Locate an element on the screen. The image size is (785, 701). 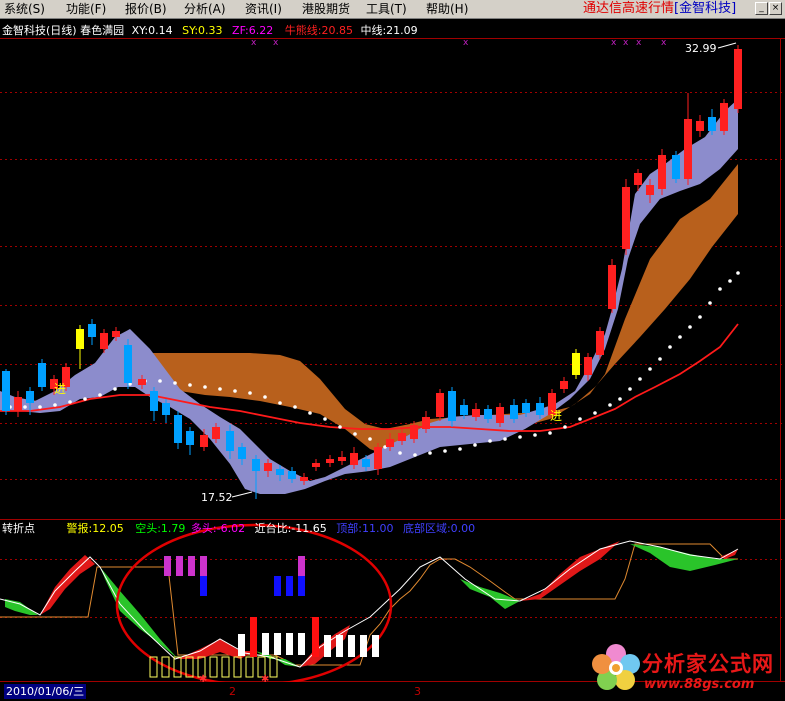
menu-system: 系统(S) is located at coordinates (24, 9).